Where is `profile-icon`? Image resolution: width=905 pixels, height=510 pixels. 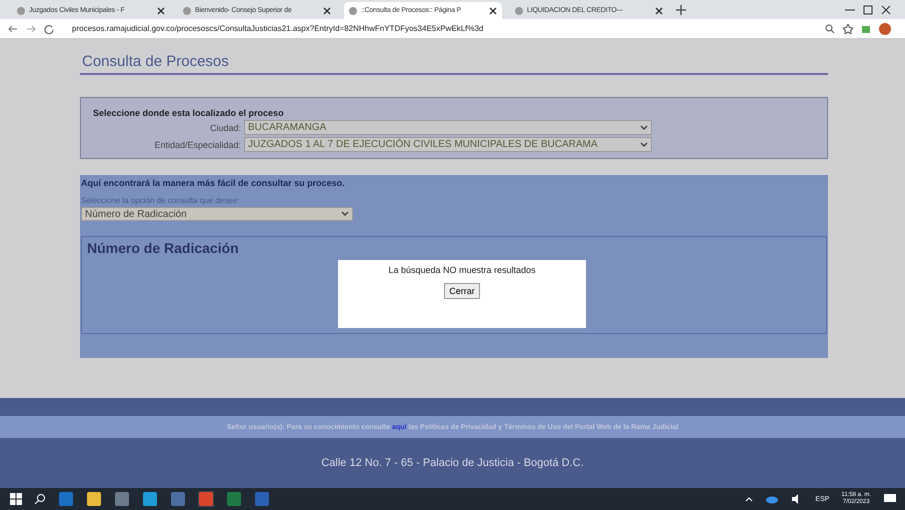
profile-icon is located at coordinates (885, 28).